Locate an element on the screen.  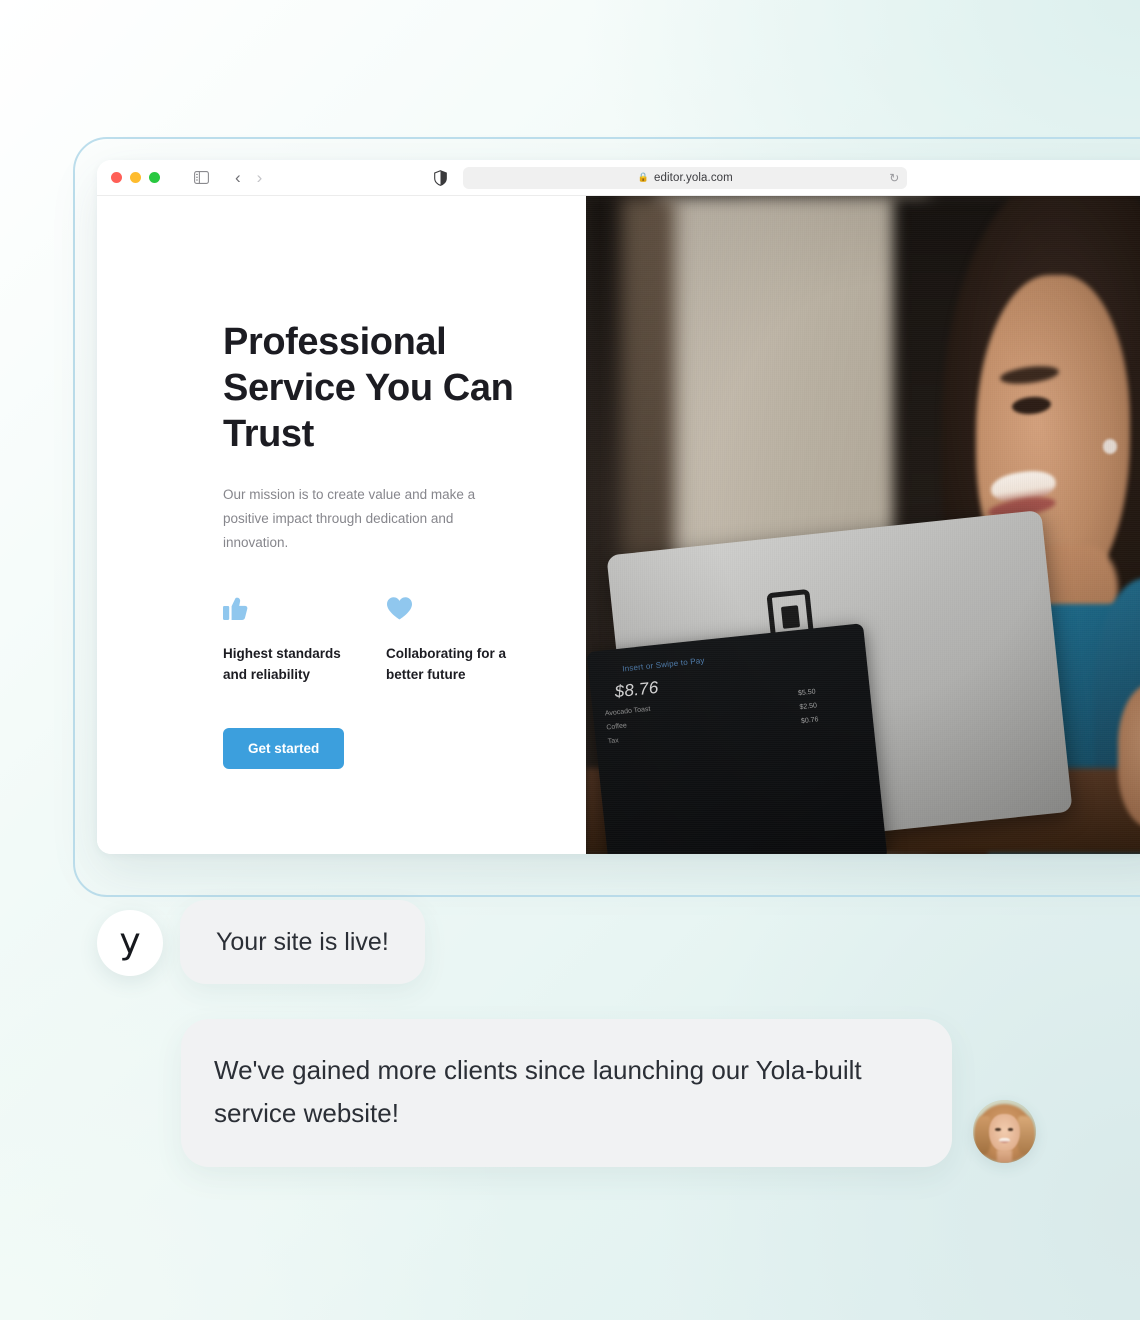
chat-bubble: Your site is live! is located at coordinates (302, 942).